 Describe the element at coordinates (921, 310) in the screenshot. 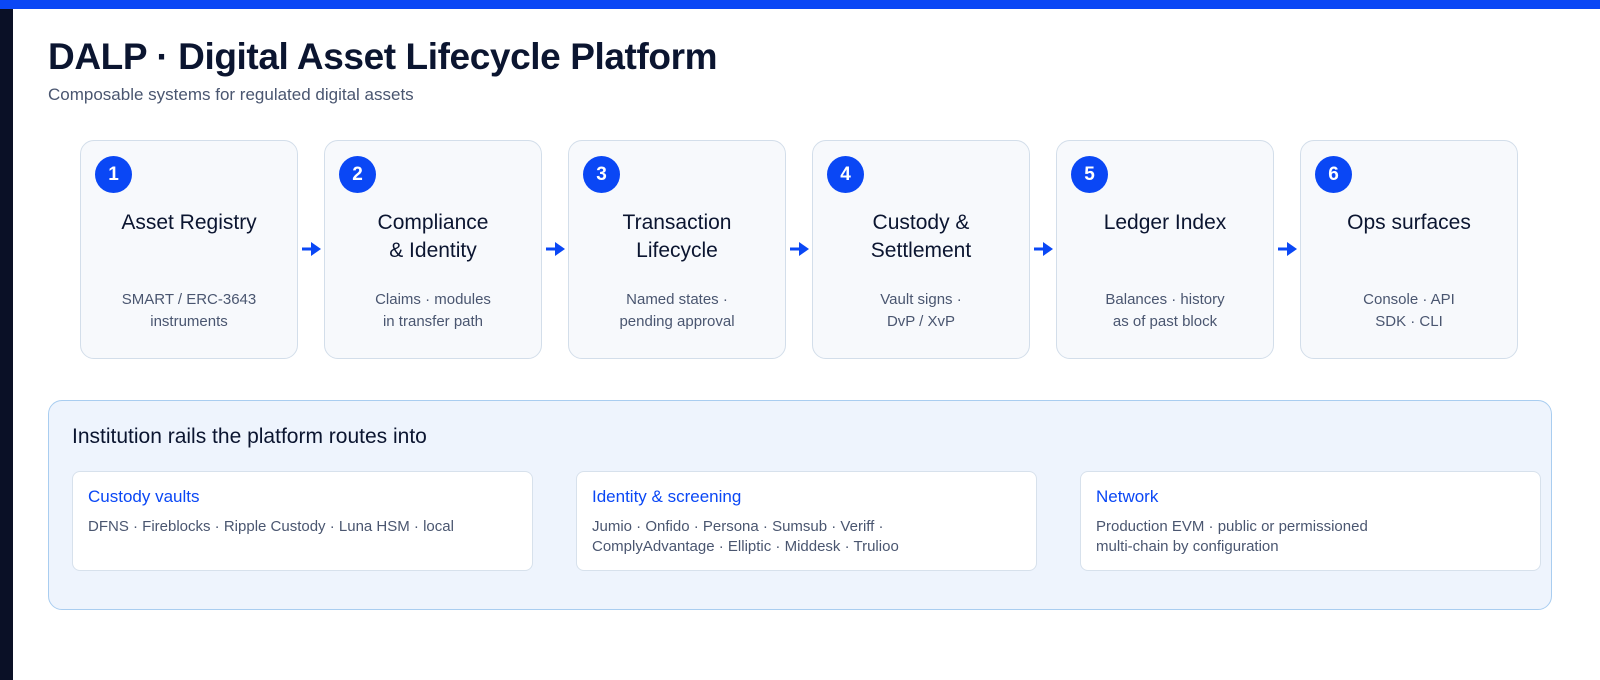

I see `step-description: Vault signs · DvP / XvP` at that location.